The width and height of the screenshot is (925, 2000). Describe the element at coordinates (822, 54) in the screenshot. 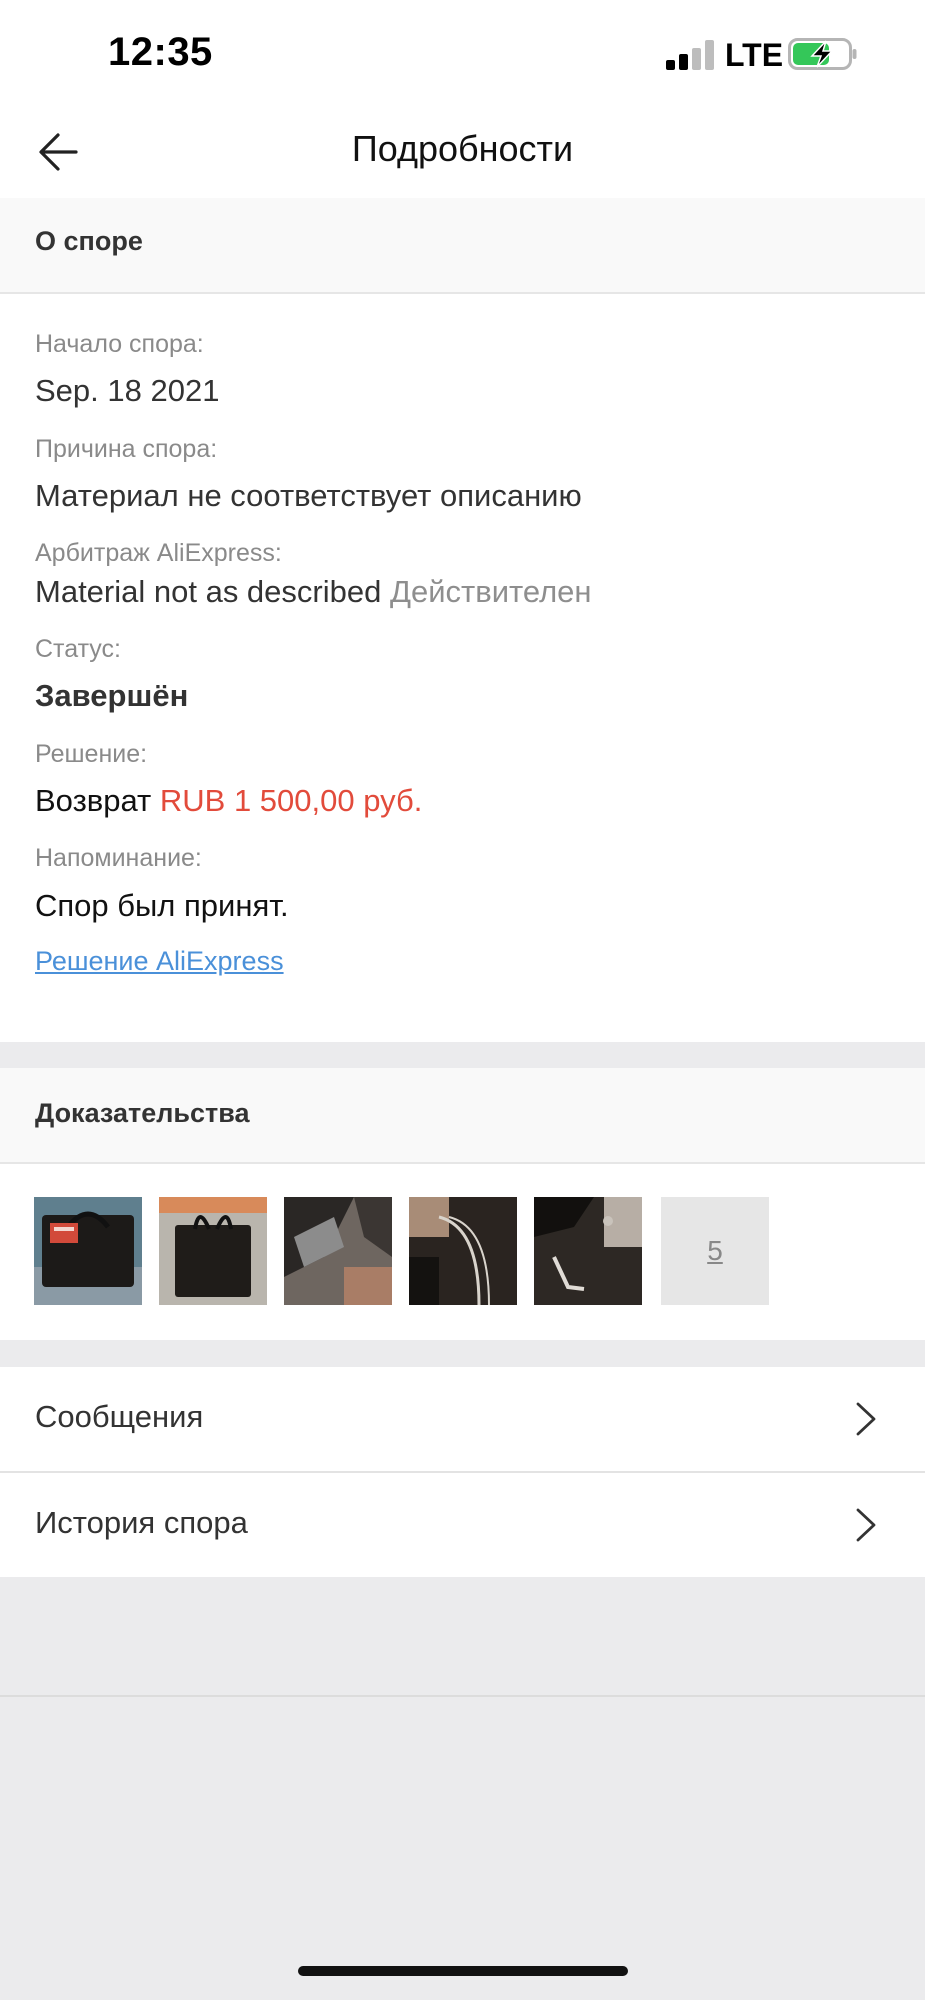

I see `battery-charging-icon` at that location.